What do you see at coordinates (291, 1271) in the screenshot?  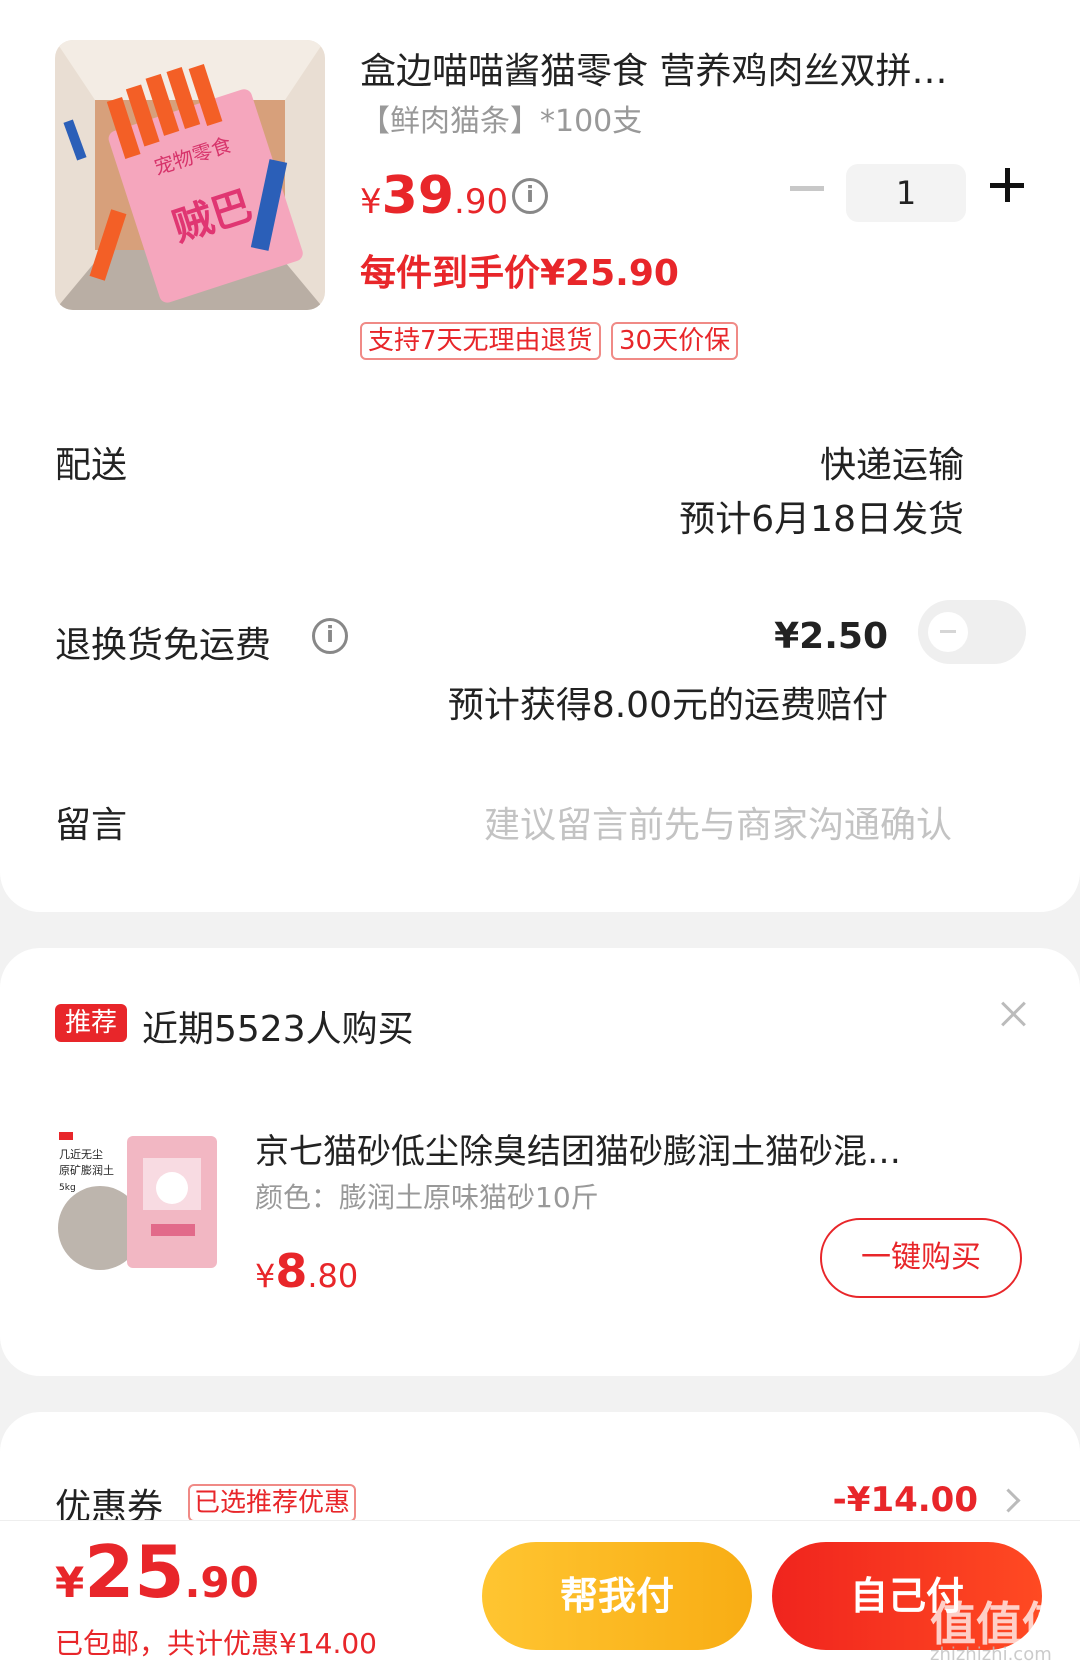 I see `rec-price-integer: 8` at bounding box center [291, 1271].